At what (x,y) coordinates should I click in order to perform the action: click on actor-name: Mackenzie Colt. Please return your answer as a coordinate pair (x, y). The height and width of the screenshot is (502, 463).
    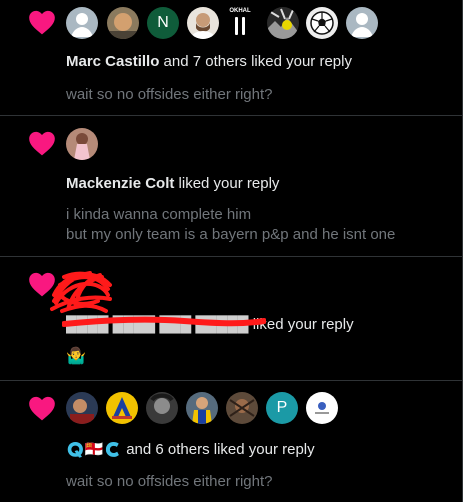
    Looking at the image, I should click on (120, 183).